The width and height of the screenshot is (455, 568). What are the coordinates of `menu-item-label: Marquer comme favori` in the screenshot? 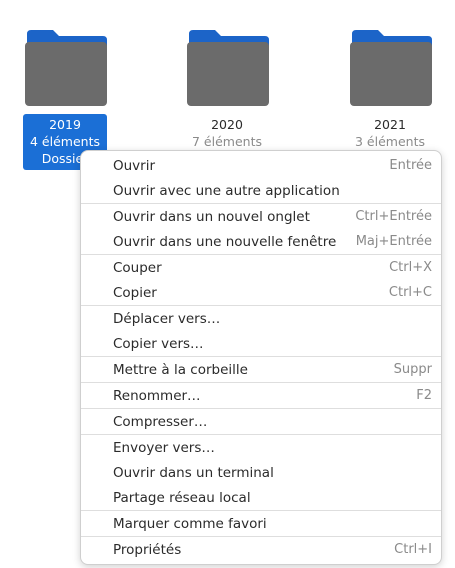 It's located at (190, 523).